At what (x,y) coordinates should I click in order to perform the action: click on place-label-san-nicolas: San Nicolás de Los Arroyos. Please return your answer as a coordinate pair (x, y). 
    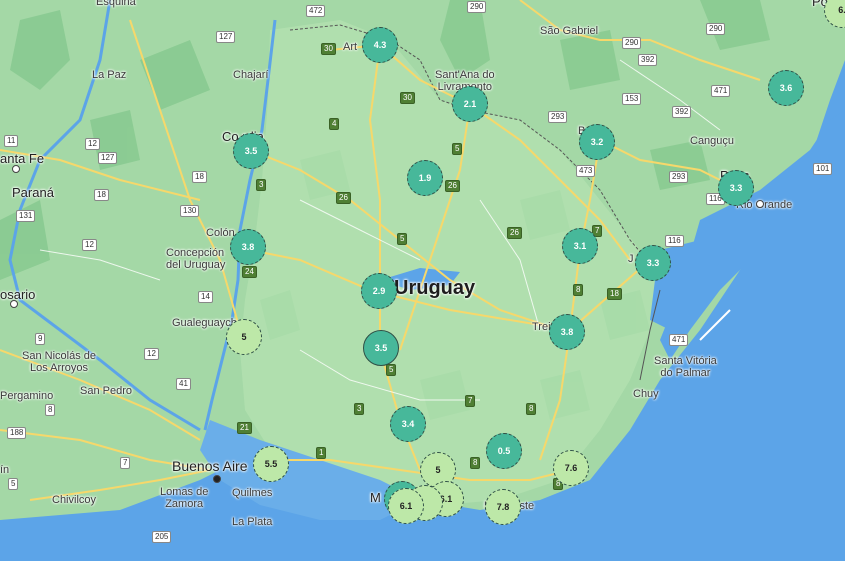
    Looking at the image, I should click on (59, 362).